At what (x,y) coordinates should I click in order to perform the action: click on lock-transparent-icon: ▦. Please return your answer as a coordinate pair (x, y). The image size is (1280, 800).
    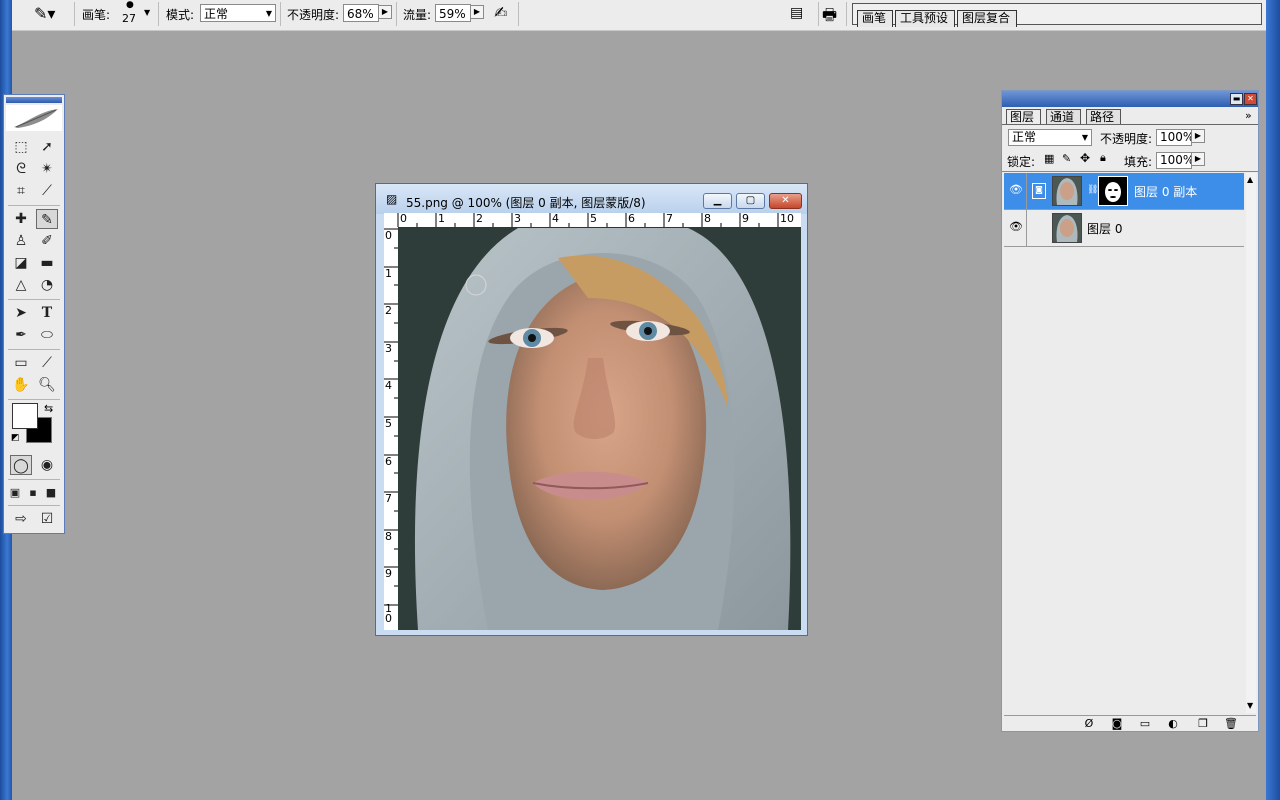
    Looking at the image, I should click on (1049, 158).